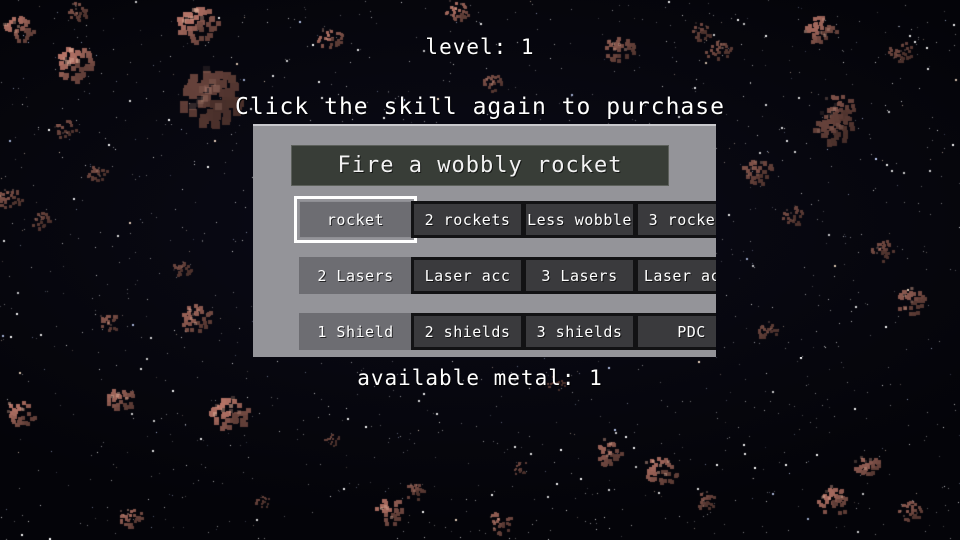 The image size is (960, 540). I want to click on skill-description-label: Fire a wobbly rocket, so click(480, 165).